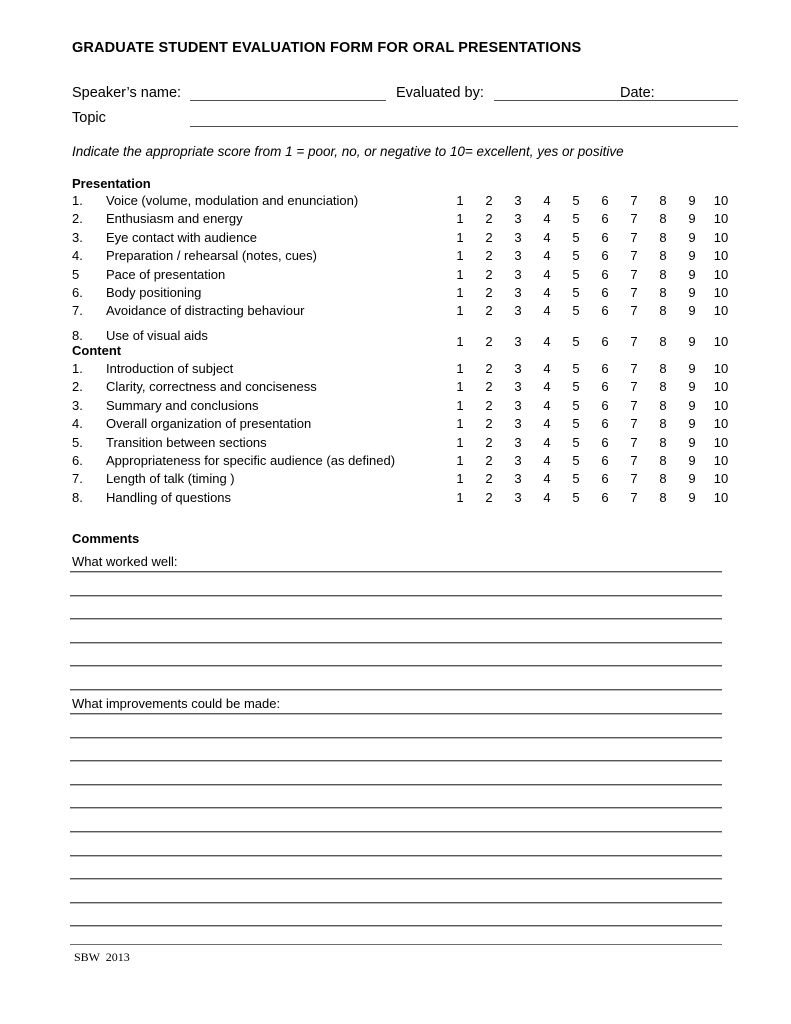 The height and width of the screenshot is (1024, 791). What do you see at coordinates (396, 571) in the screenshot?
I see `comment-line-worked-well-underline` at bounding box center [396, 571].